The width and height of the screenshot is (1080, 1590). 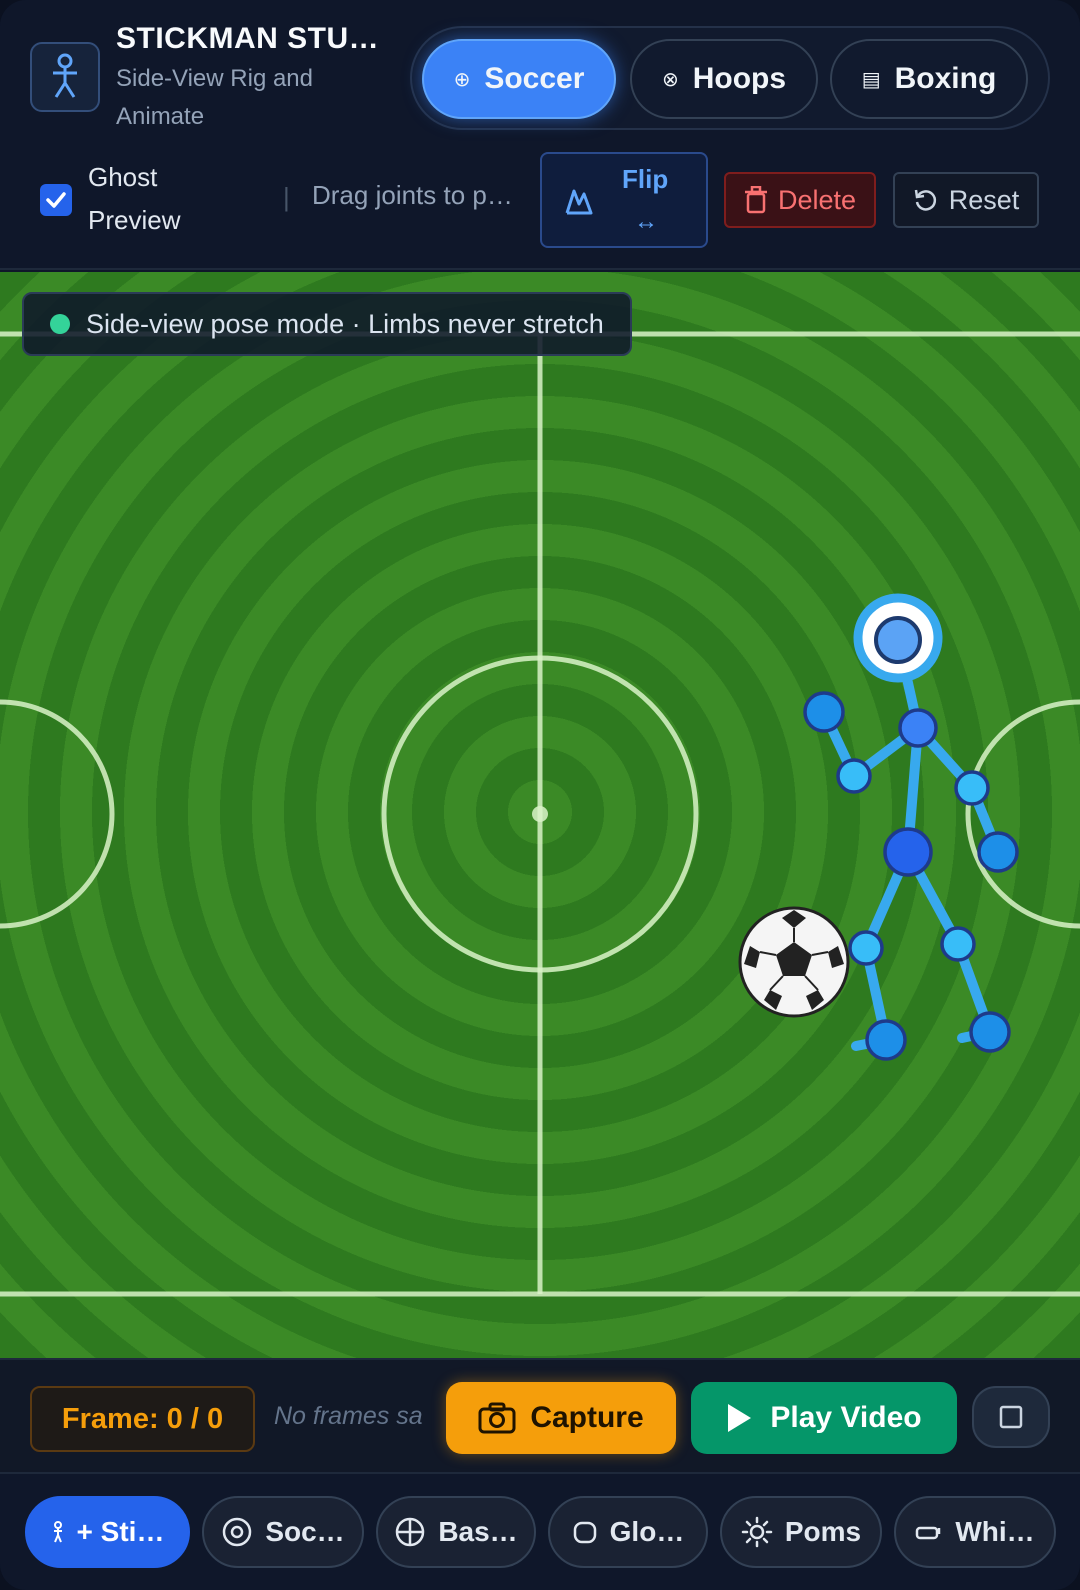 I want to click on reset-label: Reset, so click(x=984, y=199).